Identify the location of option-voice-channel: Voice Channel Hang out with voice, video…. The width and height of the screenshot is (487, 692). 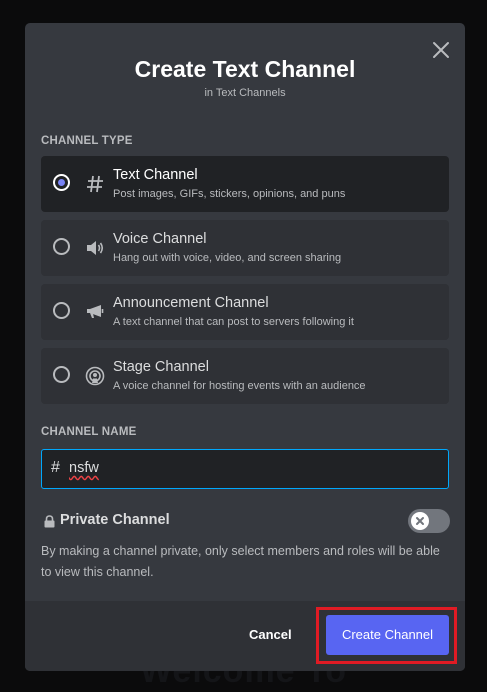
(245, 248).